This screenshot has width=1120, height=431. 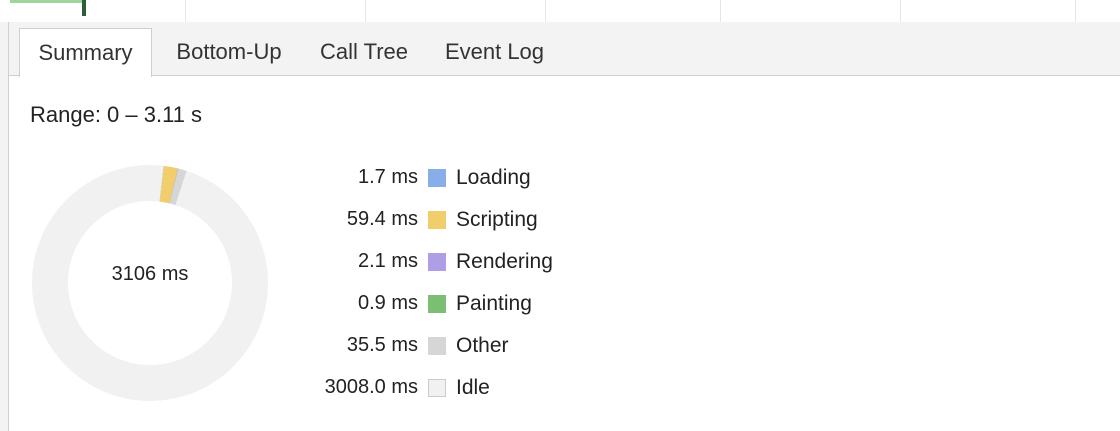 I want to click on tab-call-tree: Call Tree, so click(x=364, y=51).